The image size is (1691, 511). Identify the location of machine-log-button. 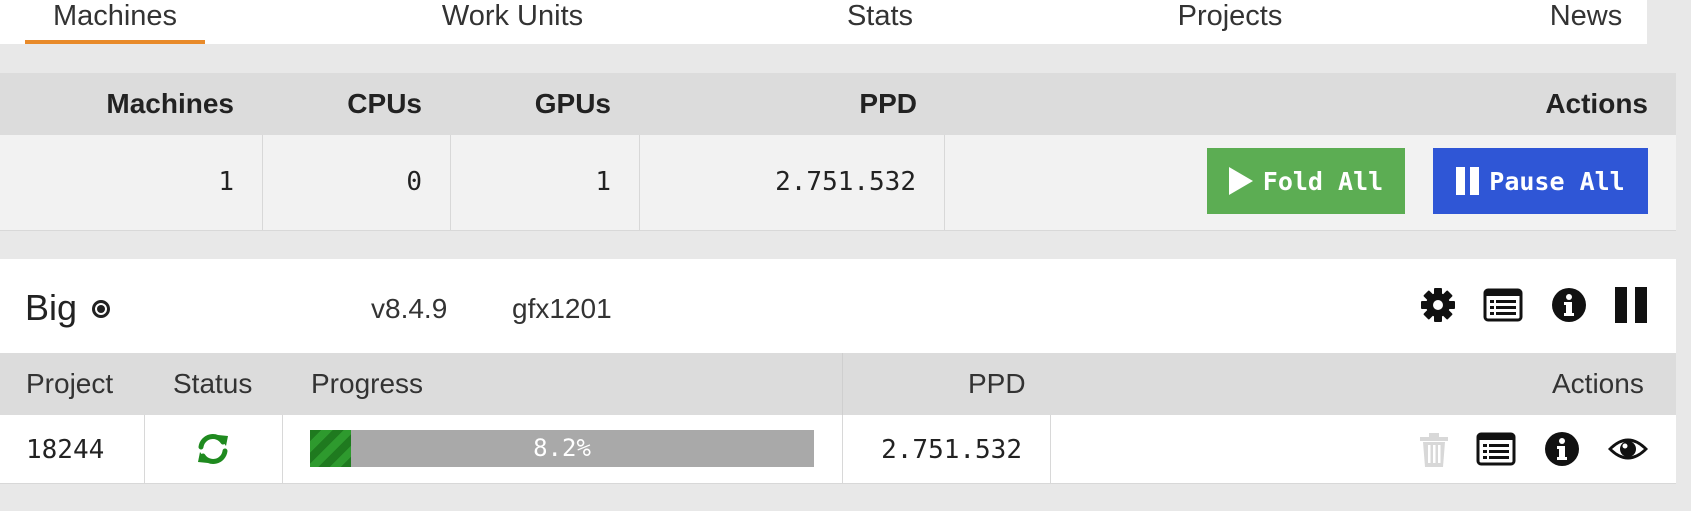
(1503, 305).